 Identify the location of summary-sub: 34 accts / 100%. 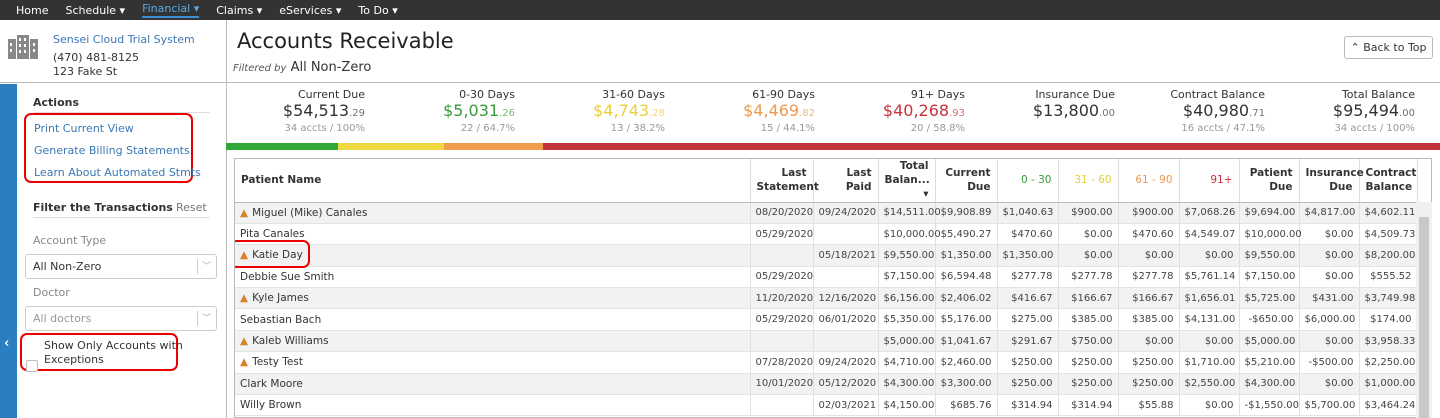
(1374, 128).